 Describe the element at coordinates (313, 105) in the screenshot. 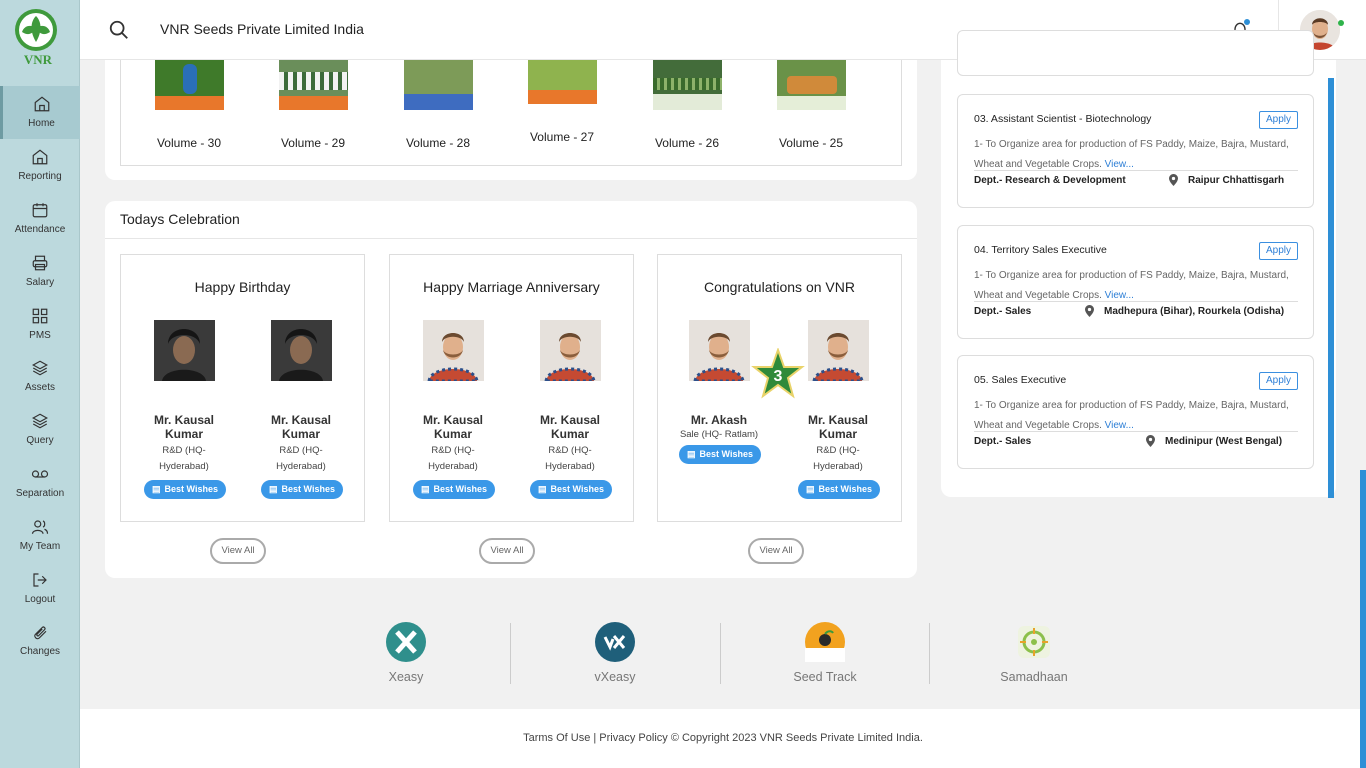

I see `magazine-volume-29: Volume - 29` at that location.